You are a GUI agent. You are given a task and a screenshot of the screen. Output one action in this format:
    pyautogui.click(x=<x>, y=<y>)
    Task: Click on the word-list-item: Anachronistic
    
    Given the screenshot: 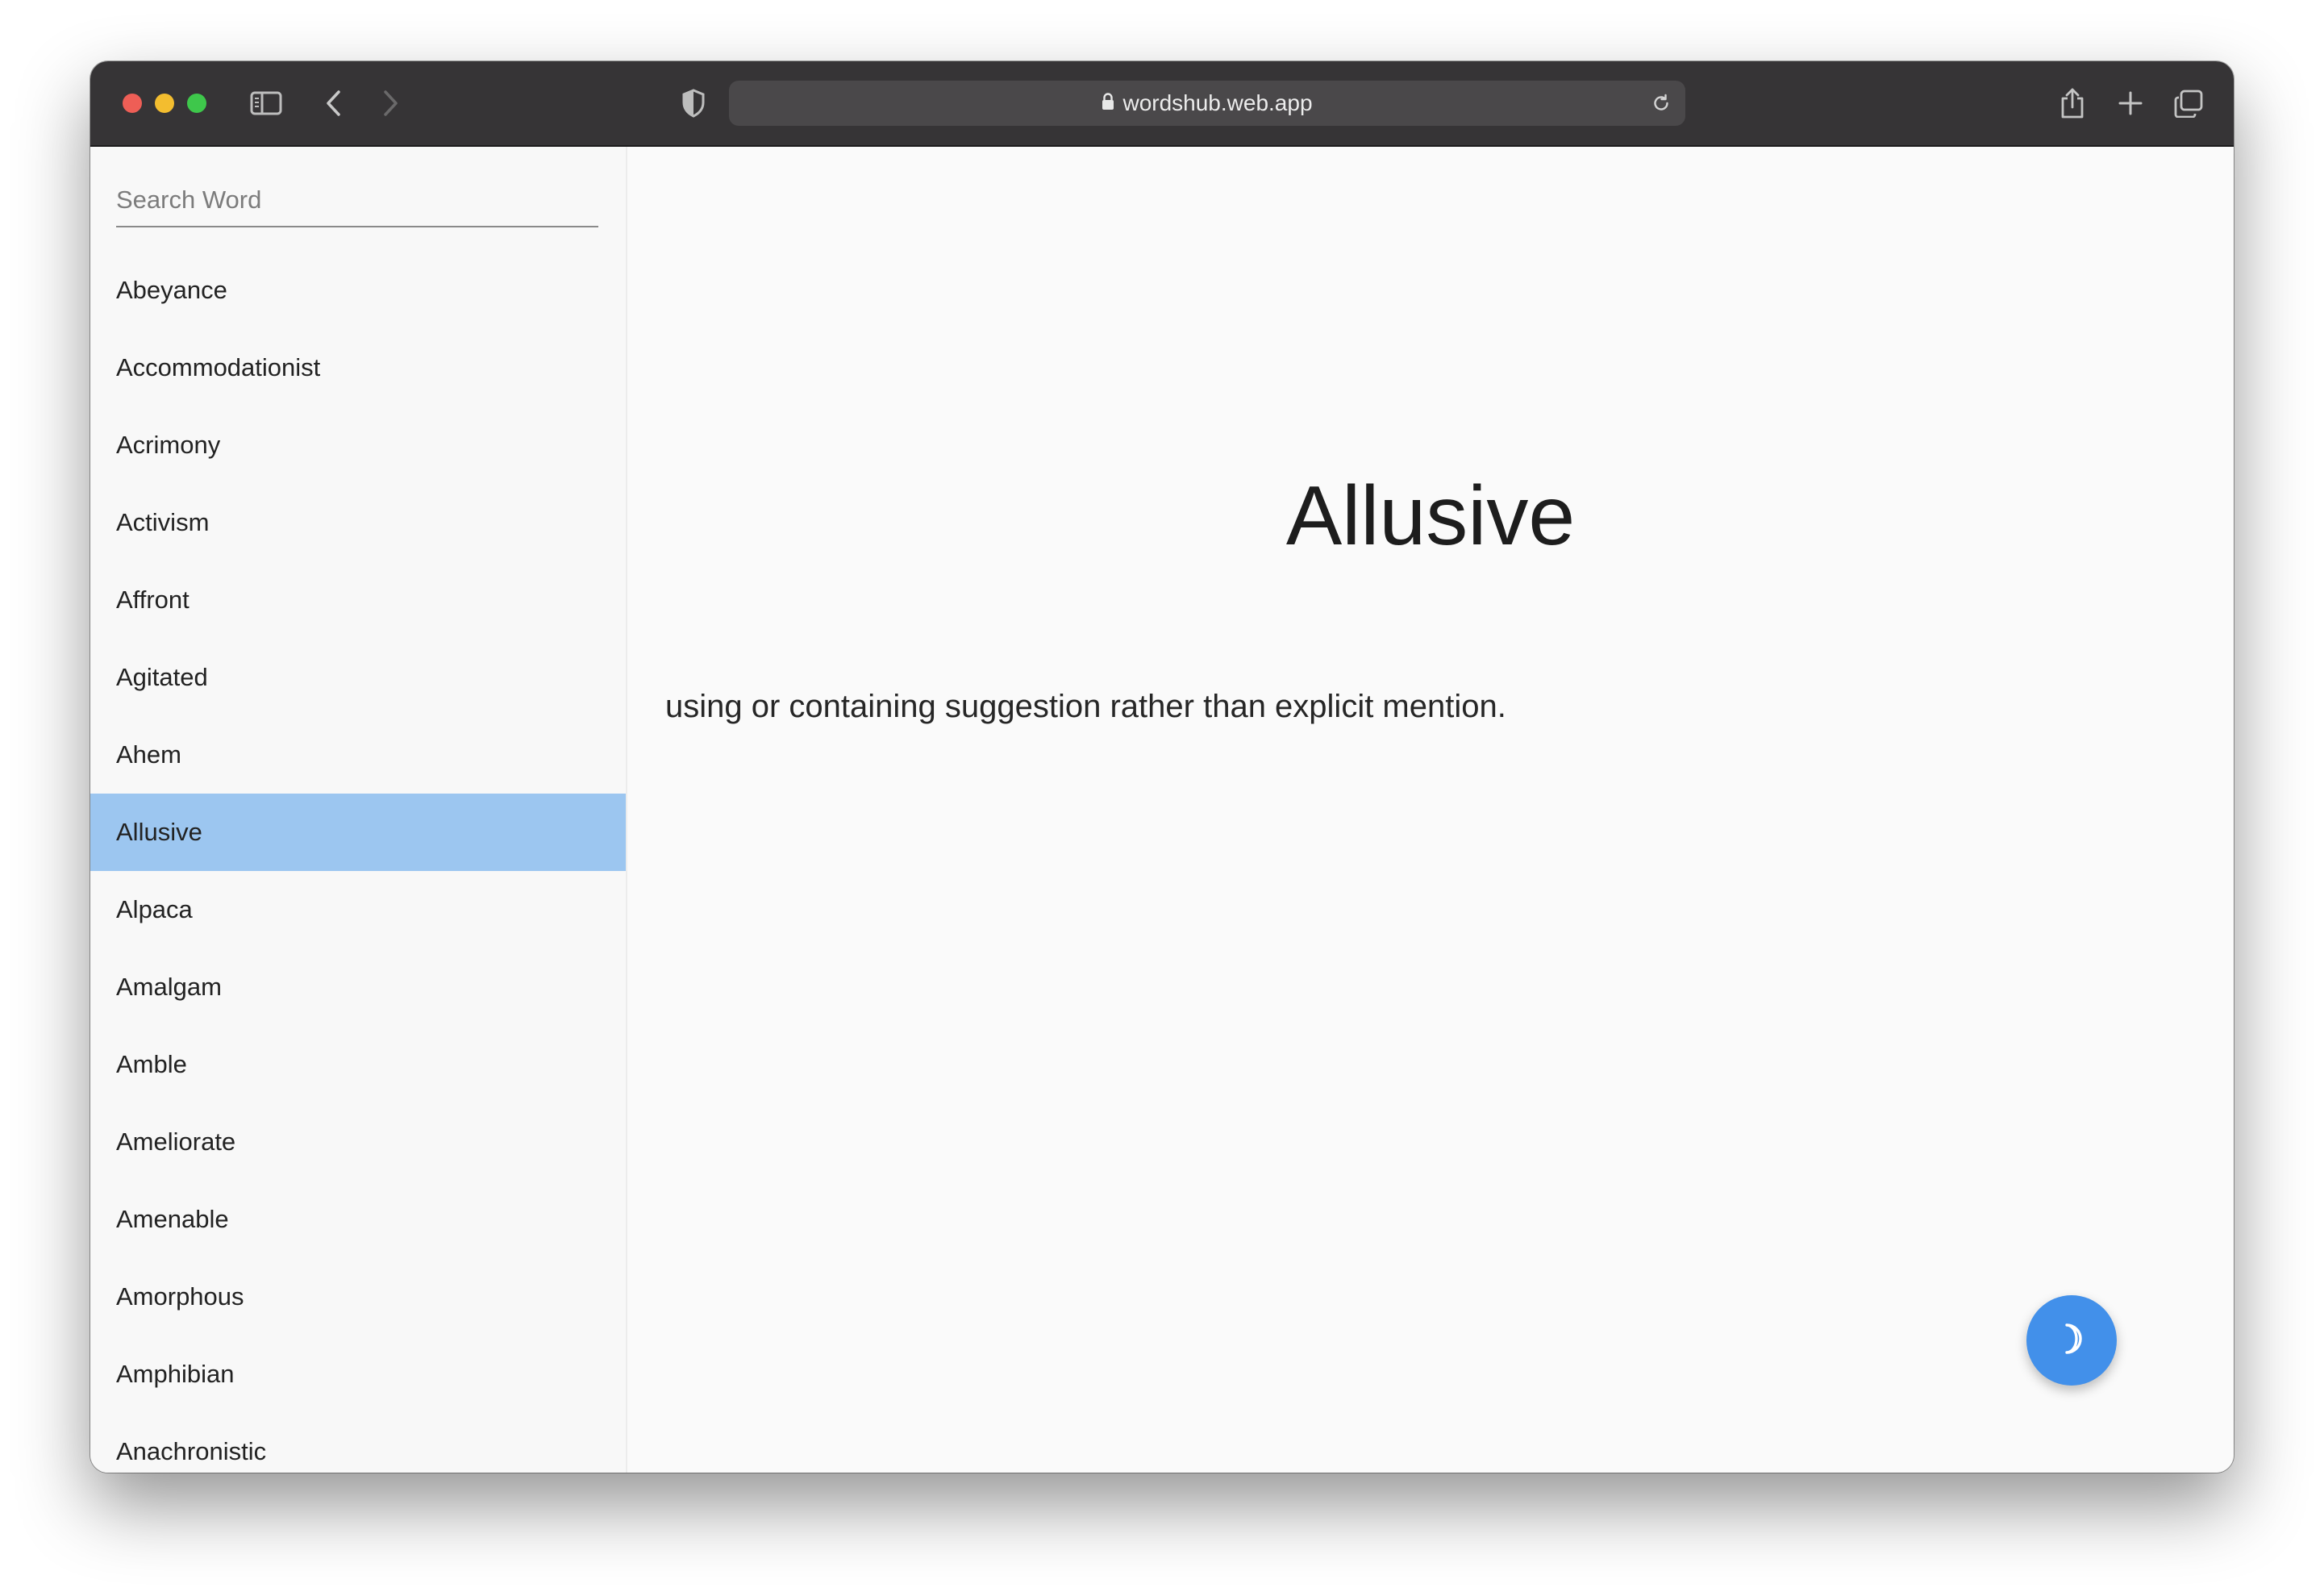 What is the action you would take?
    pyautogui.click(x=358, y=1443)
    